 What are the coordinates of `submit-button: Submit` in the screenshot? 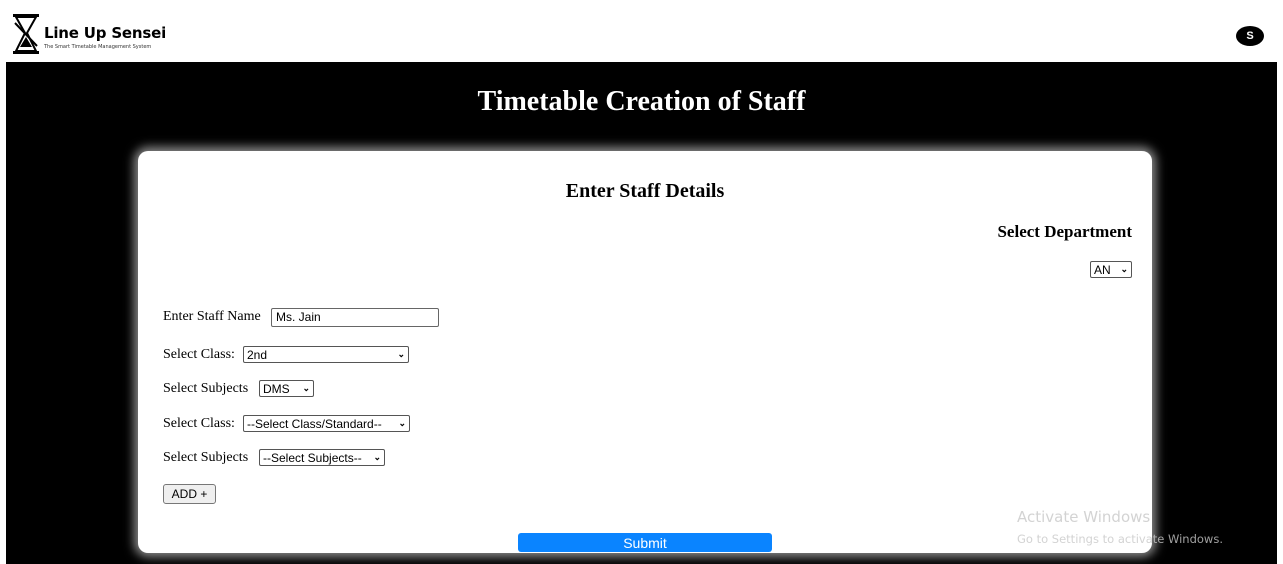 It's located at (645, 542).